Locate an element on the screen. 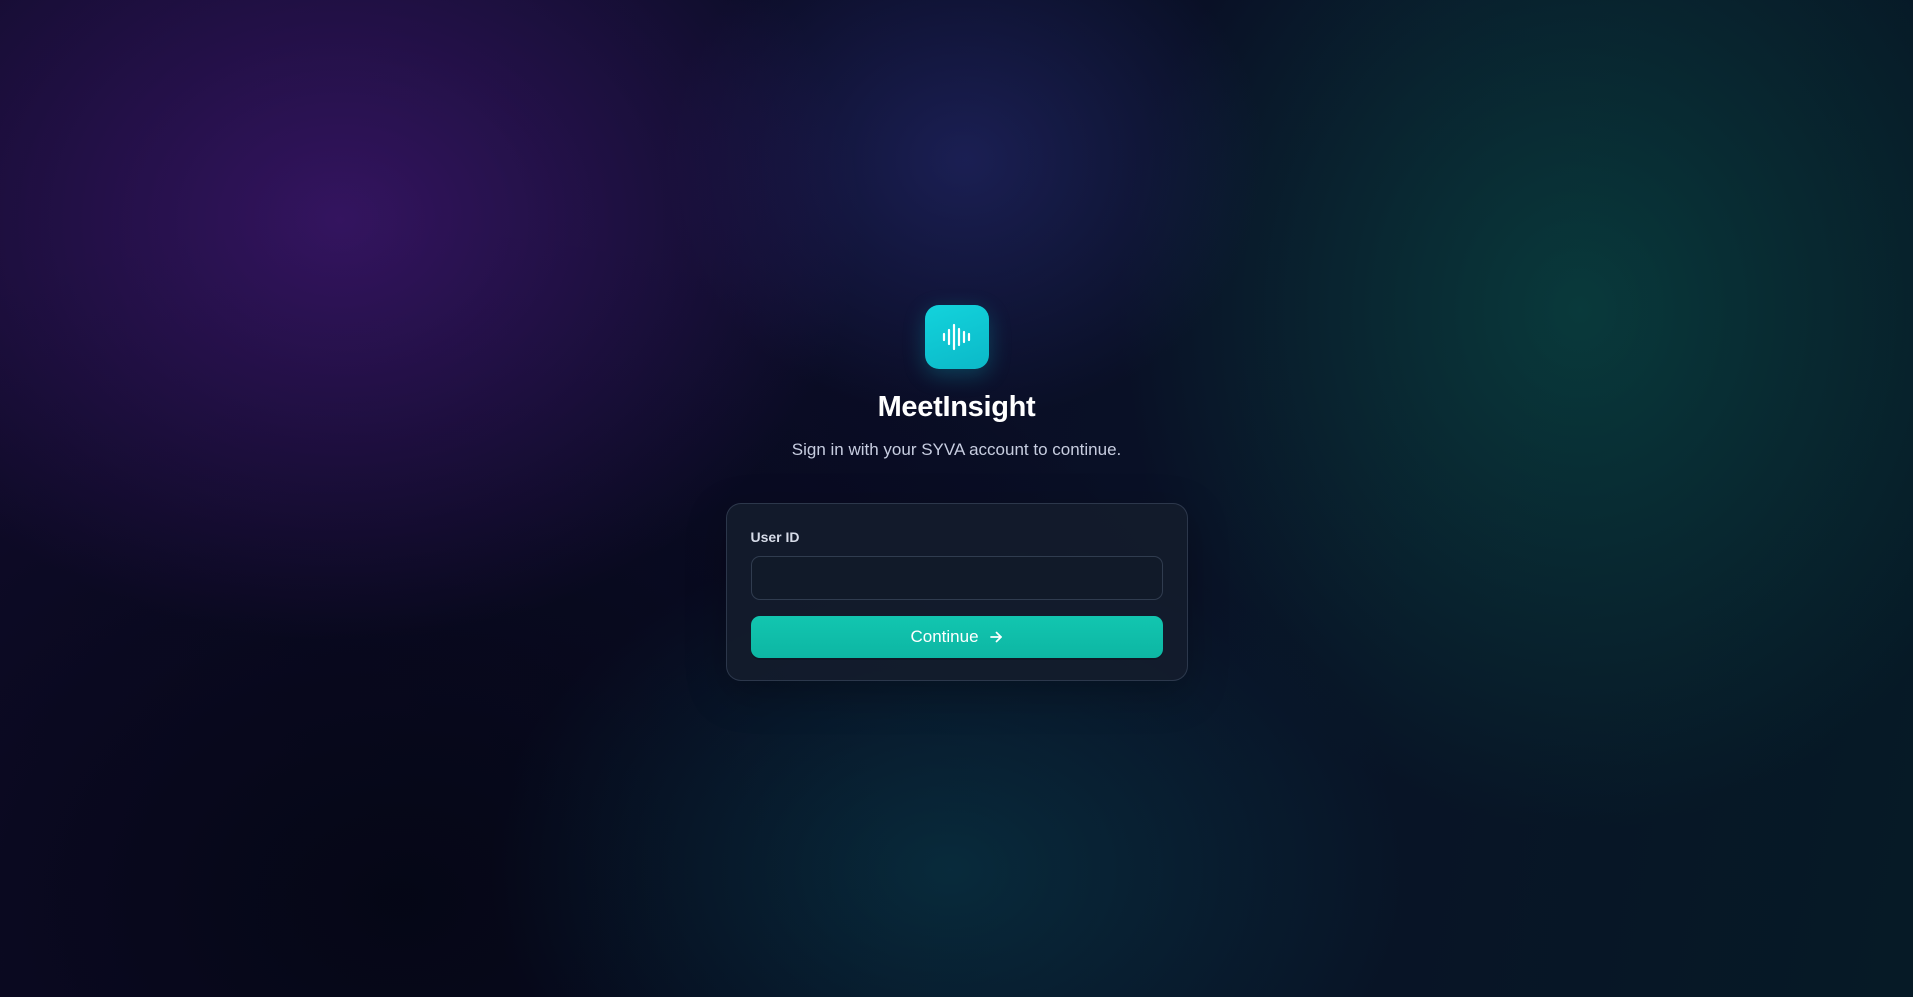 The width and height of the screenshot is (1913, 997). login-card: User ID Continue is located at coordinates (956, 592).